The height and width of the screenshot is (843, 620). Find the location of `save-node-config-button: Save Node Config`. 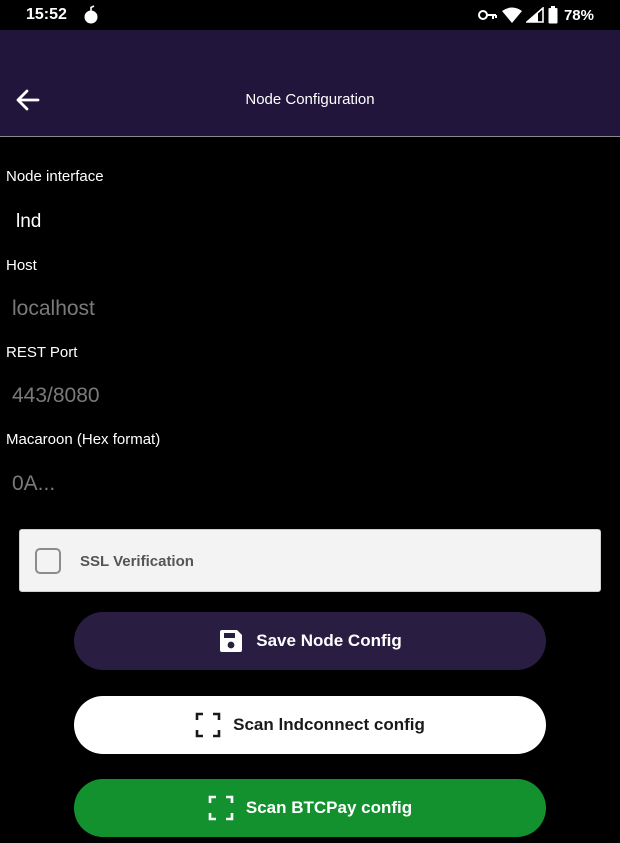

save-node-config-button: Save Node Config is located at coordinates (310, 641).